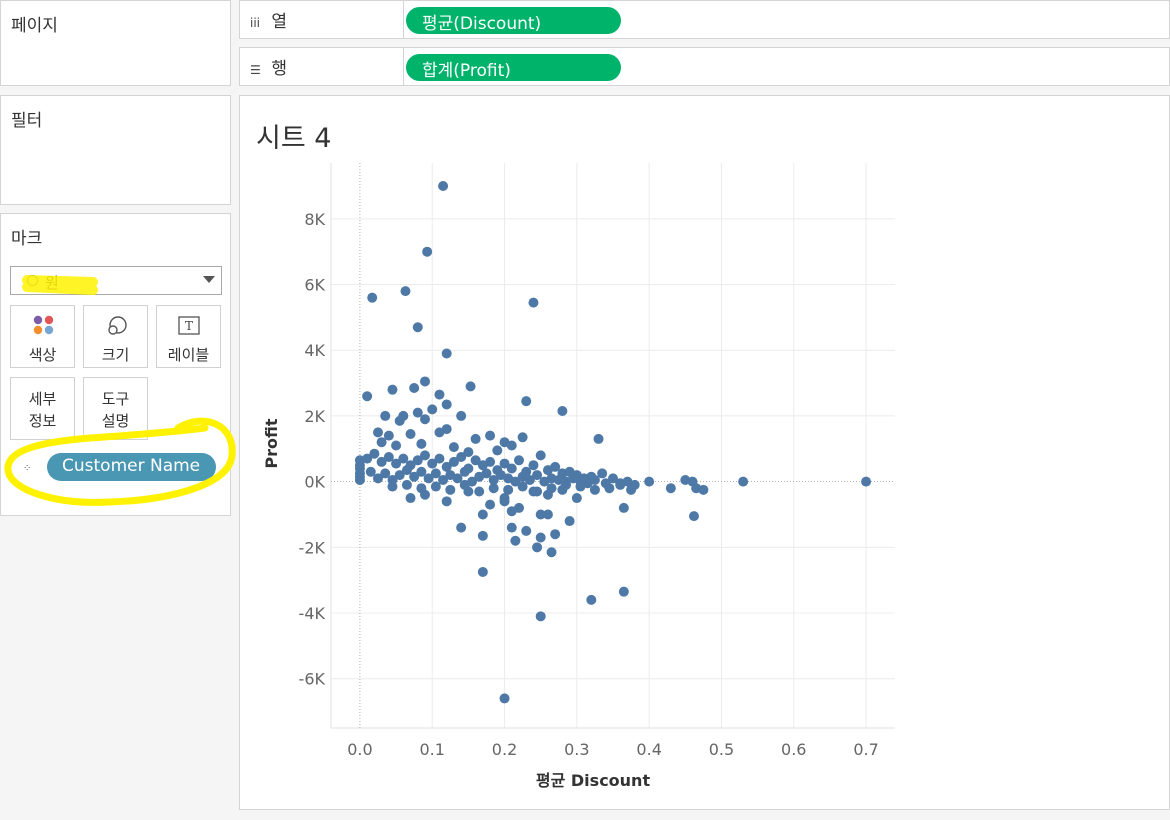 Image resolution: width=1170 pixels, height=820 pixels. I want to click on label-button: T 레이블, so click(188, 336).